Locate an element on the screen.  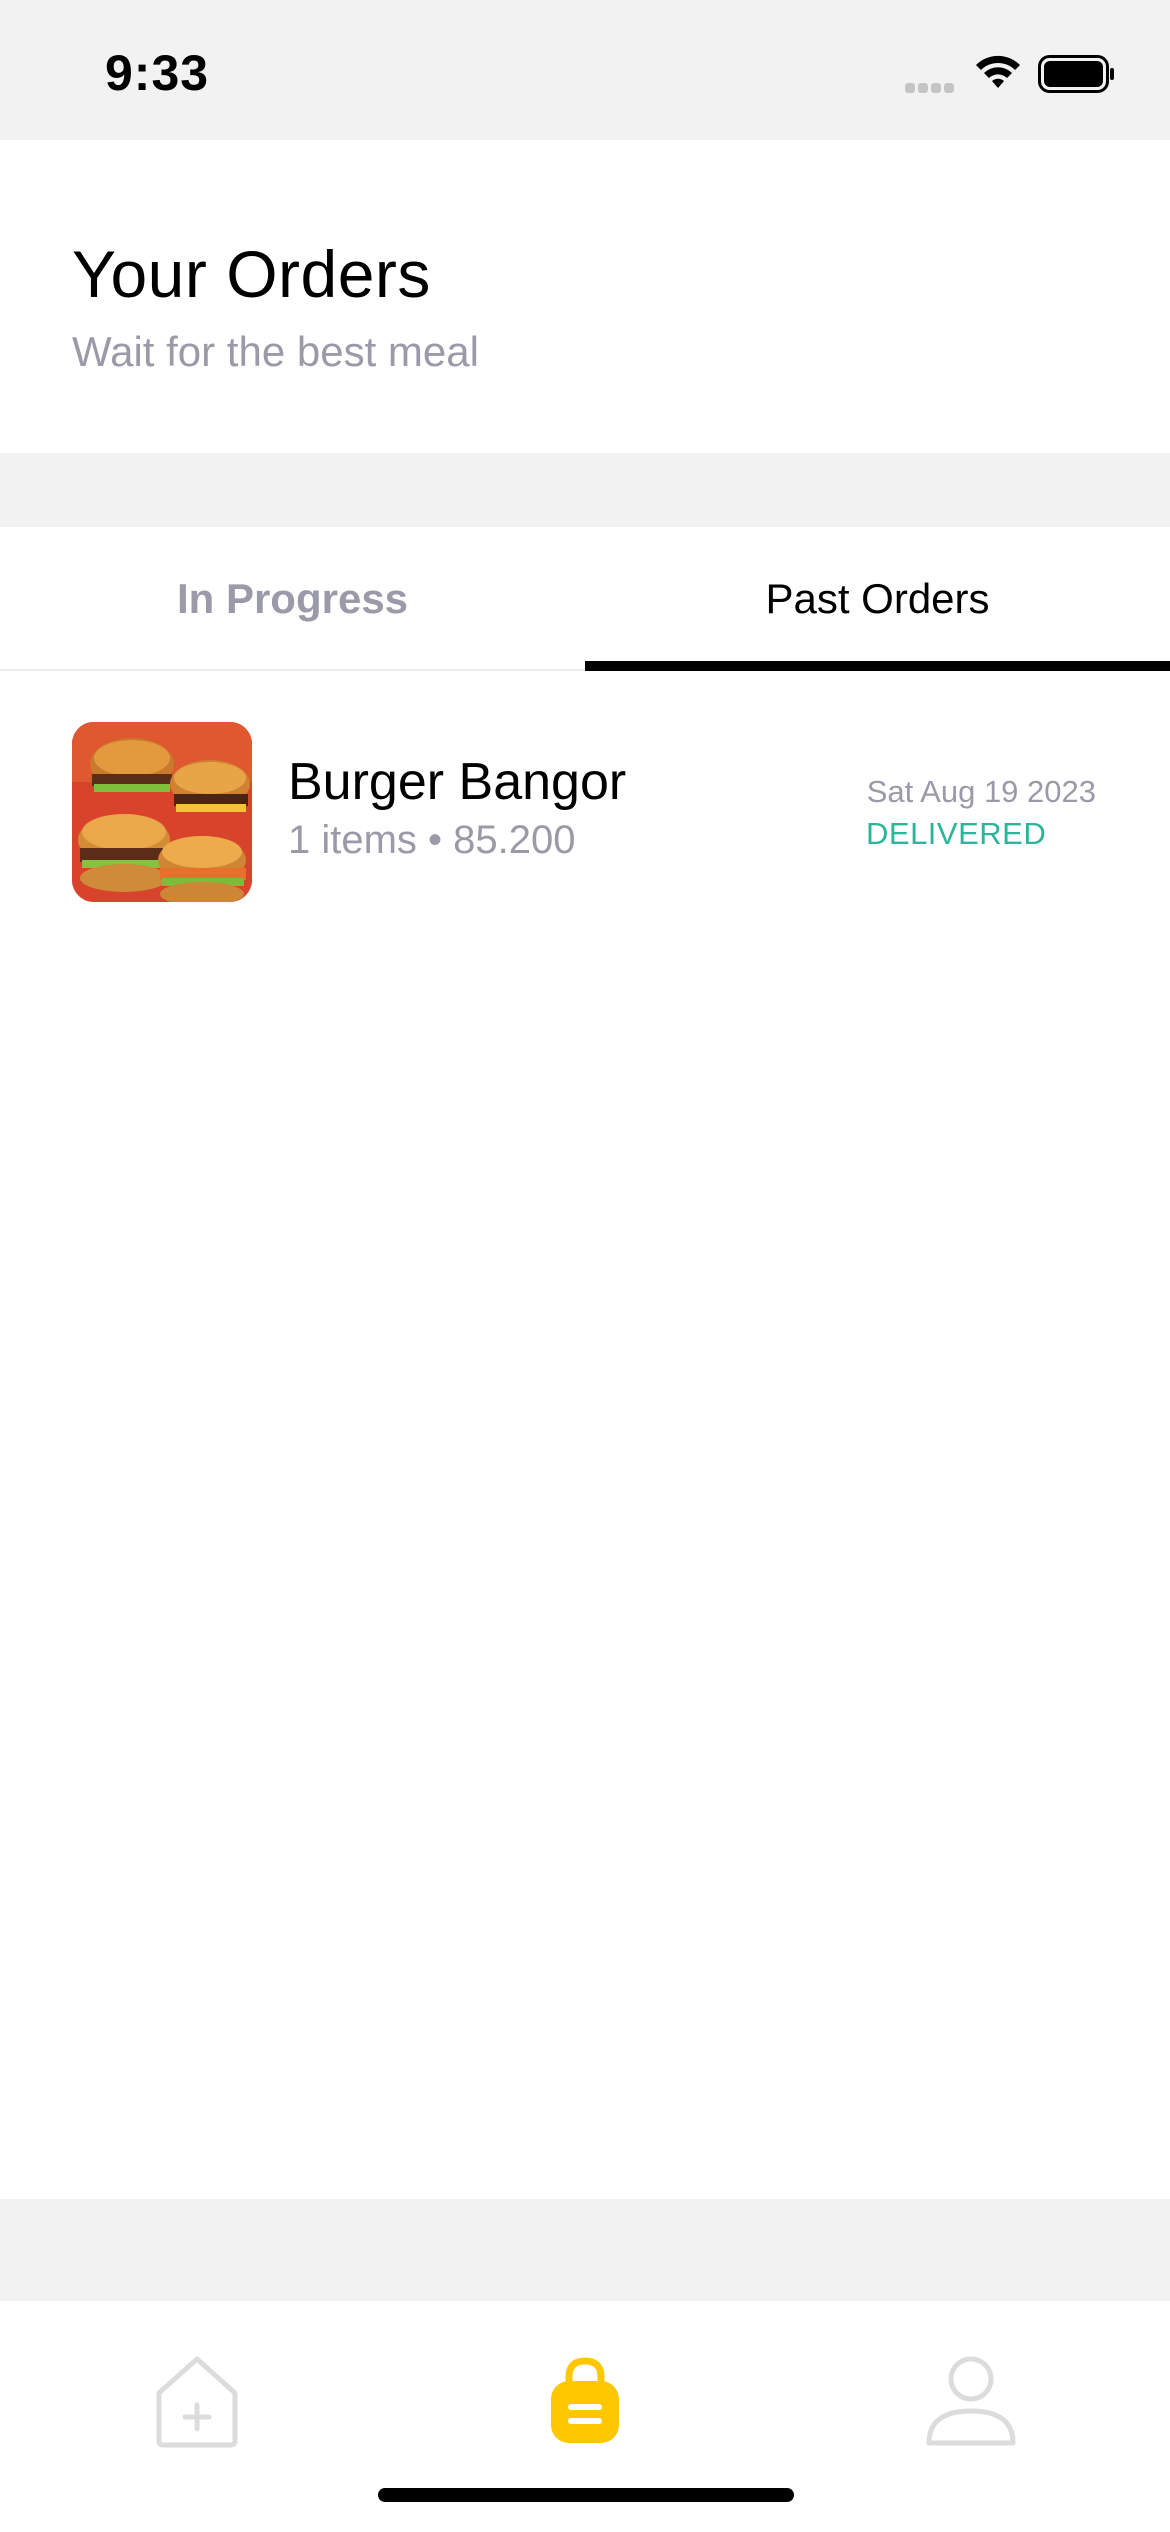
bottom-spacer is located at coordinates (585, 2250).